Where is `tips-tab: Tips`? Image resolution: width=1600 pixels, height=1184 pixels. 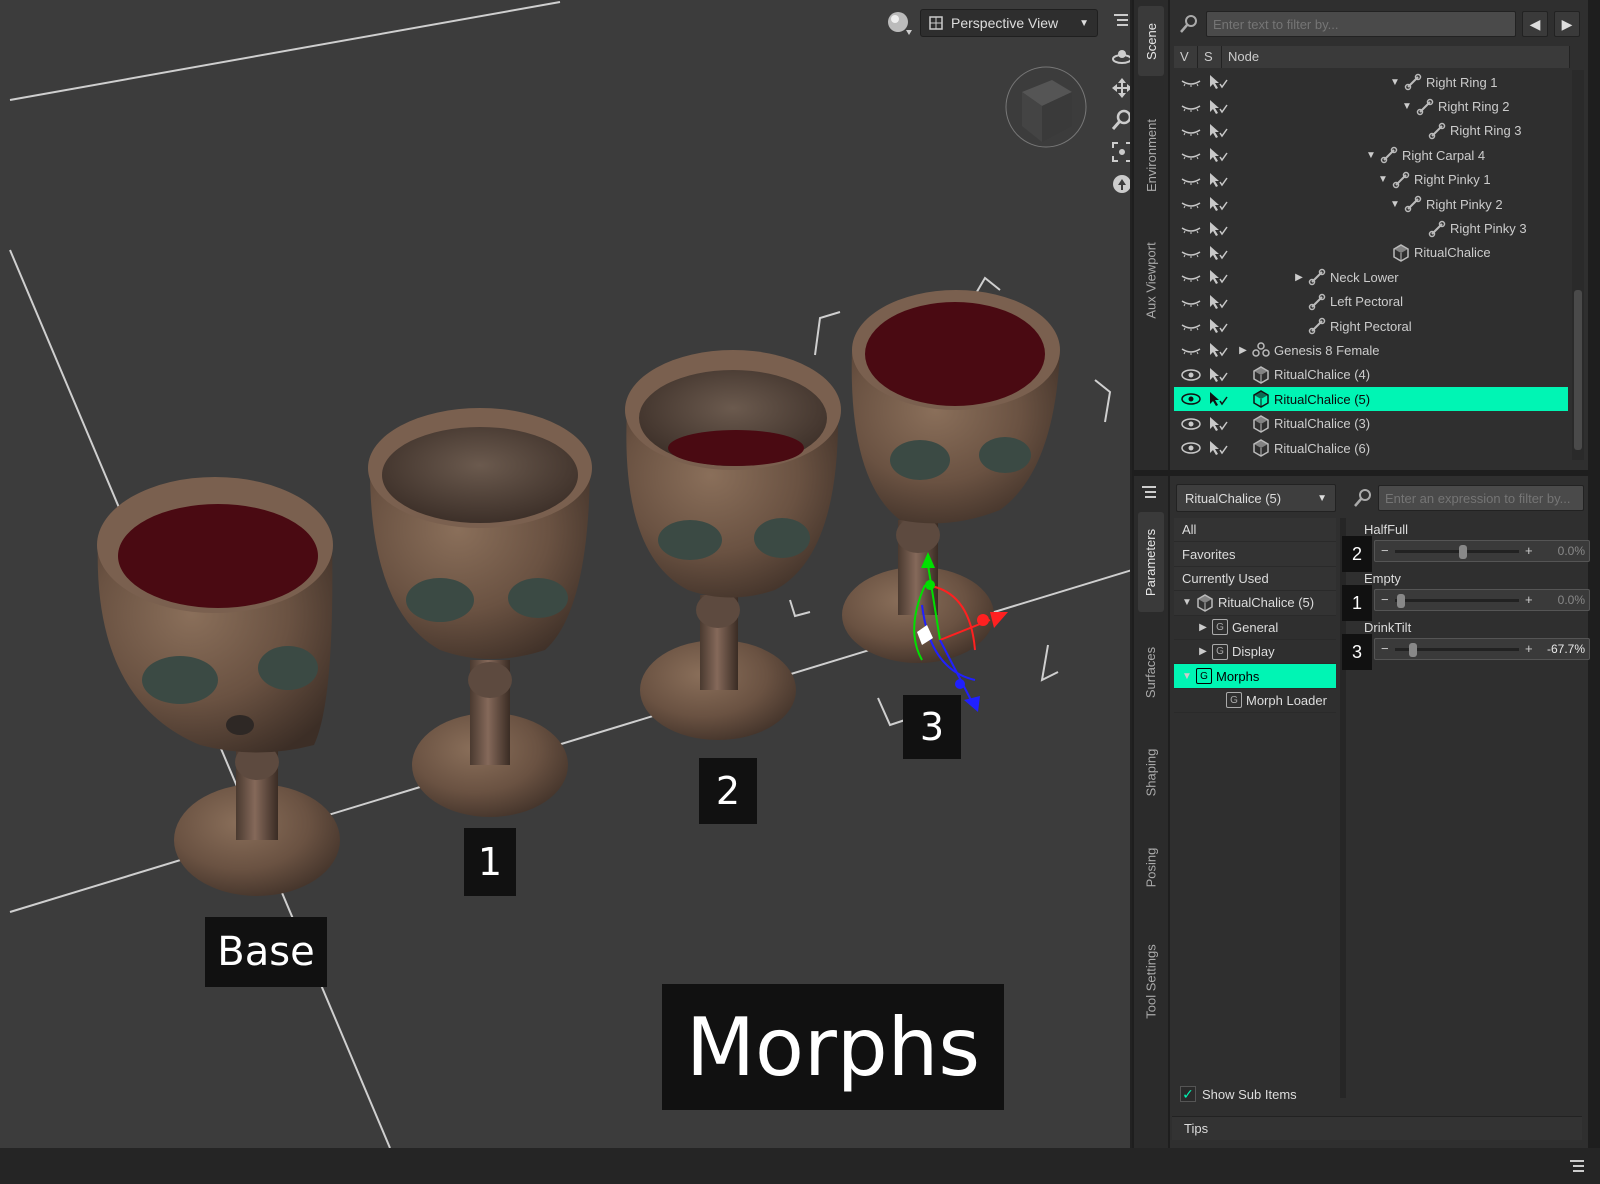 tips-tab: Tips is located at coordinates (1377, 1128).